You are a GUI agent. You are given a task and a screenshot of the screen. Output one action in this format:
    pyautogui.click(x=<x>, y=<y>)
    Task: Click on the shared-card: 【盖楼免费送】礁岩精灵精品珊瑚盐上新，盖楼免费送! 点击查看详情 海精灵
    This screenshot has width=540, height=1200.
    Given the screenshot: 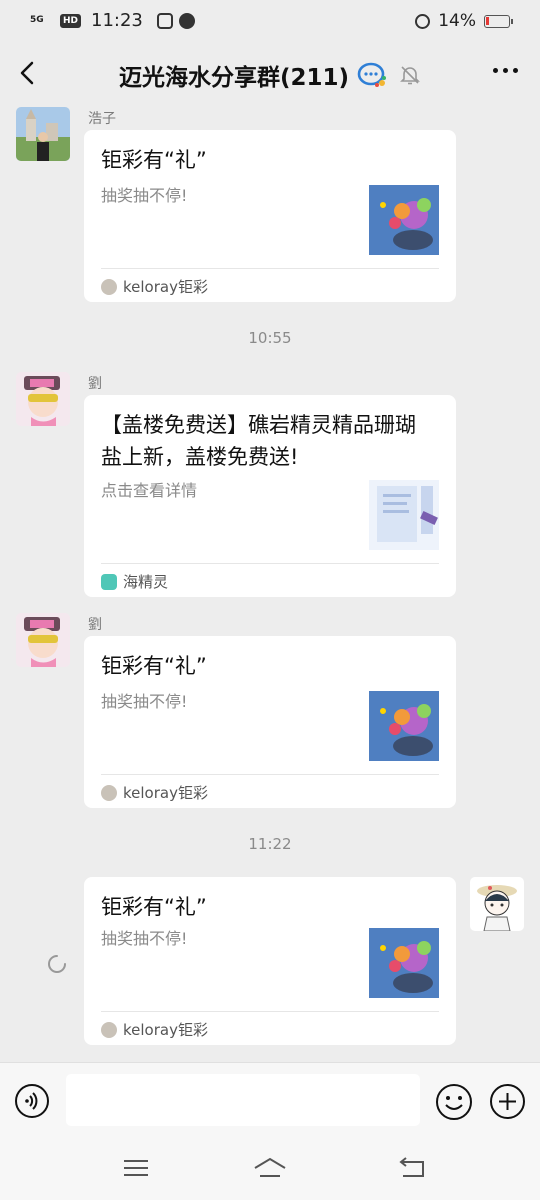 What is the action you would take?
    pyautogui.click(x=270, y=496)
    